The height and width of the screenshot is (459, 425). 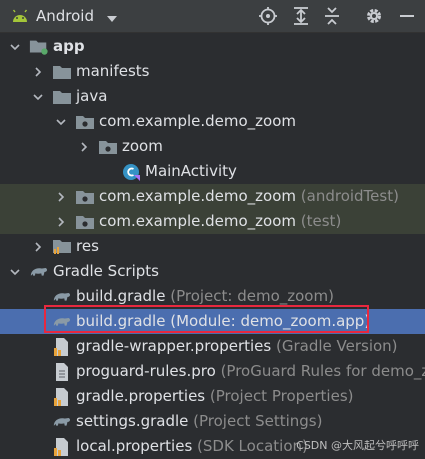 I want to click on res-folder-icon, so click(x=62, y=247).